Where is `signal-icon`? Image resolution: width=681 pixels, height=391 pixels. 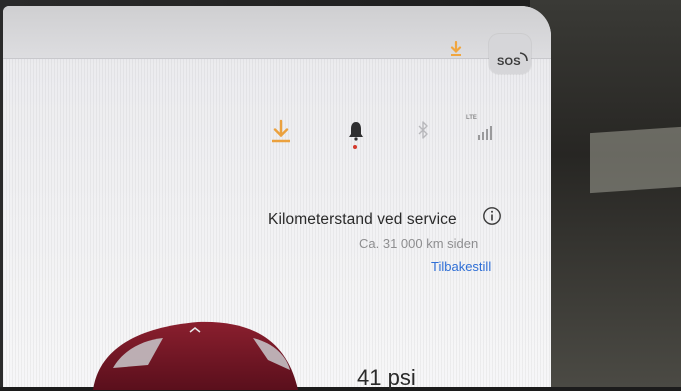
signal-icon is located at coordinates (485, 133).